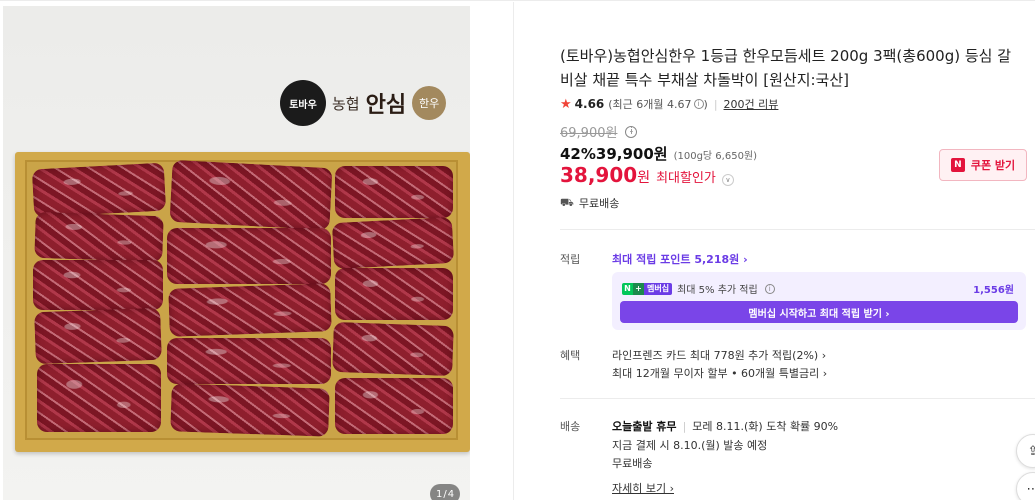  Describe the element at coordinates (957, 165) in the screenshot. I see `naver-n-icon: N` at that location.